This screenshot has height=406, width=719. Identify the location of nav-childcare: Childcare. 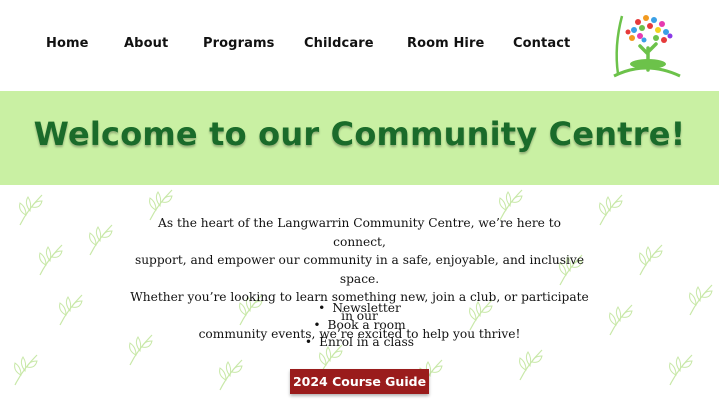
(339, 43).